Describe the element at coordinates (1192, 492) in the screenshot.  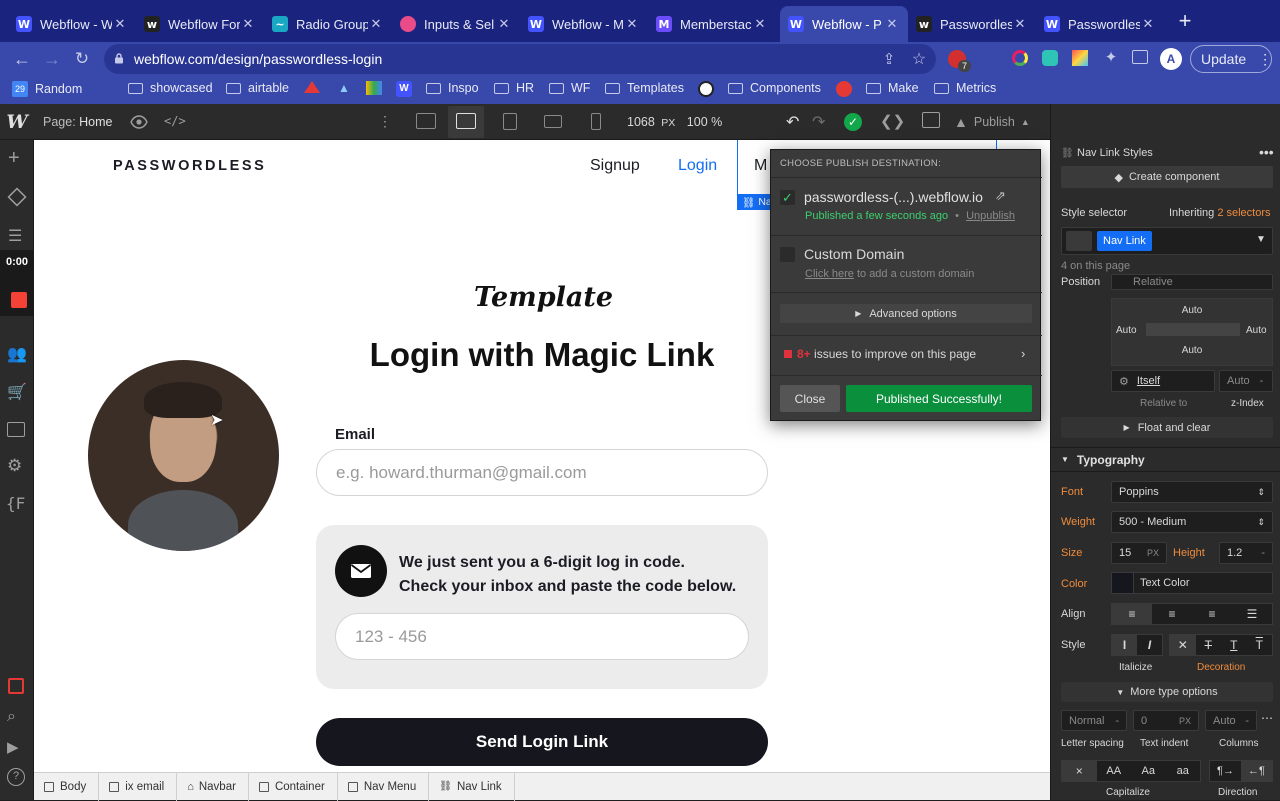
I see `font-select: Poppins ⇕` at that location.